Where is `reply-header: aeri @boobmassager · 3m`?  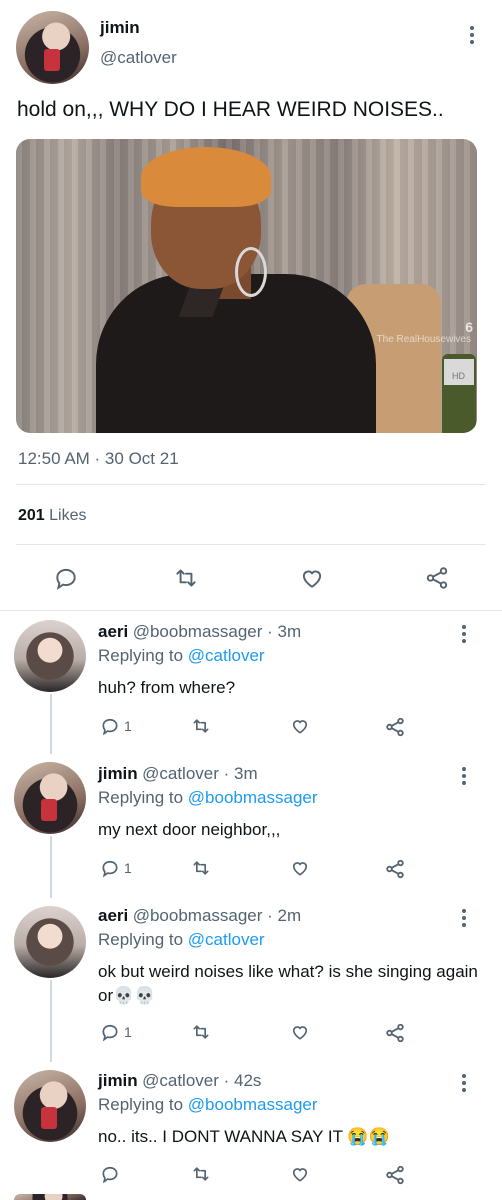 reply-header: aeri @boobmassager · 3m is located at coordinates (199, 632).